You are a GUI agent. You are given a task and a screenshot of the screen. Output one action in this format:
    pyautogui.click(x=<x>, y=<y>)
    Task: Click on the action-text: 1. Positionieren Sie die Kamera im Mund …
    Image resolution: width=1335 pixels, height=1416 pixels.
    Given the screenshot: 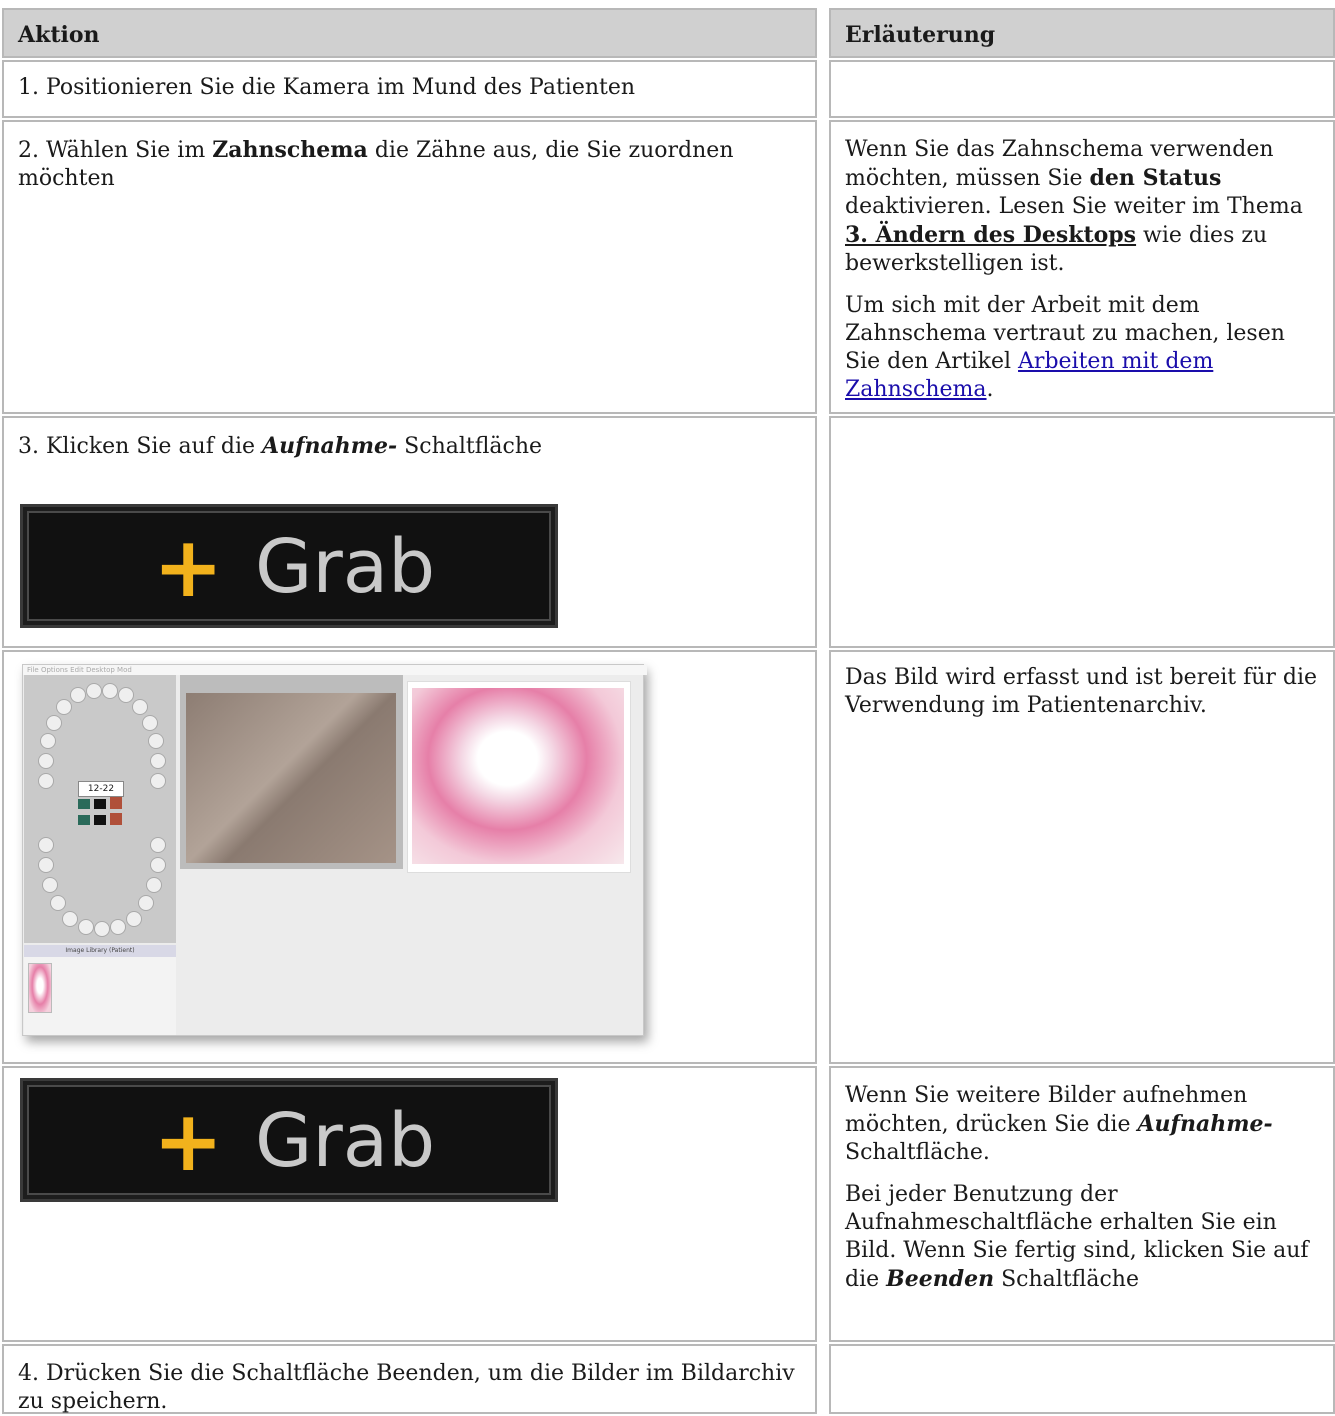 What is the action you would take?
    pyautogui.click(x=327, y=87)
    